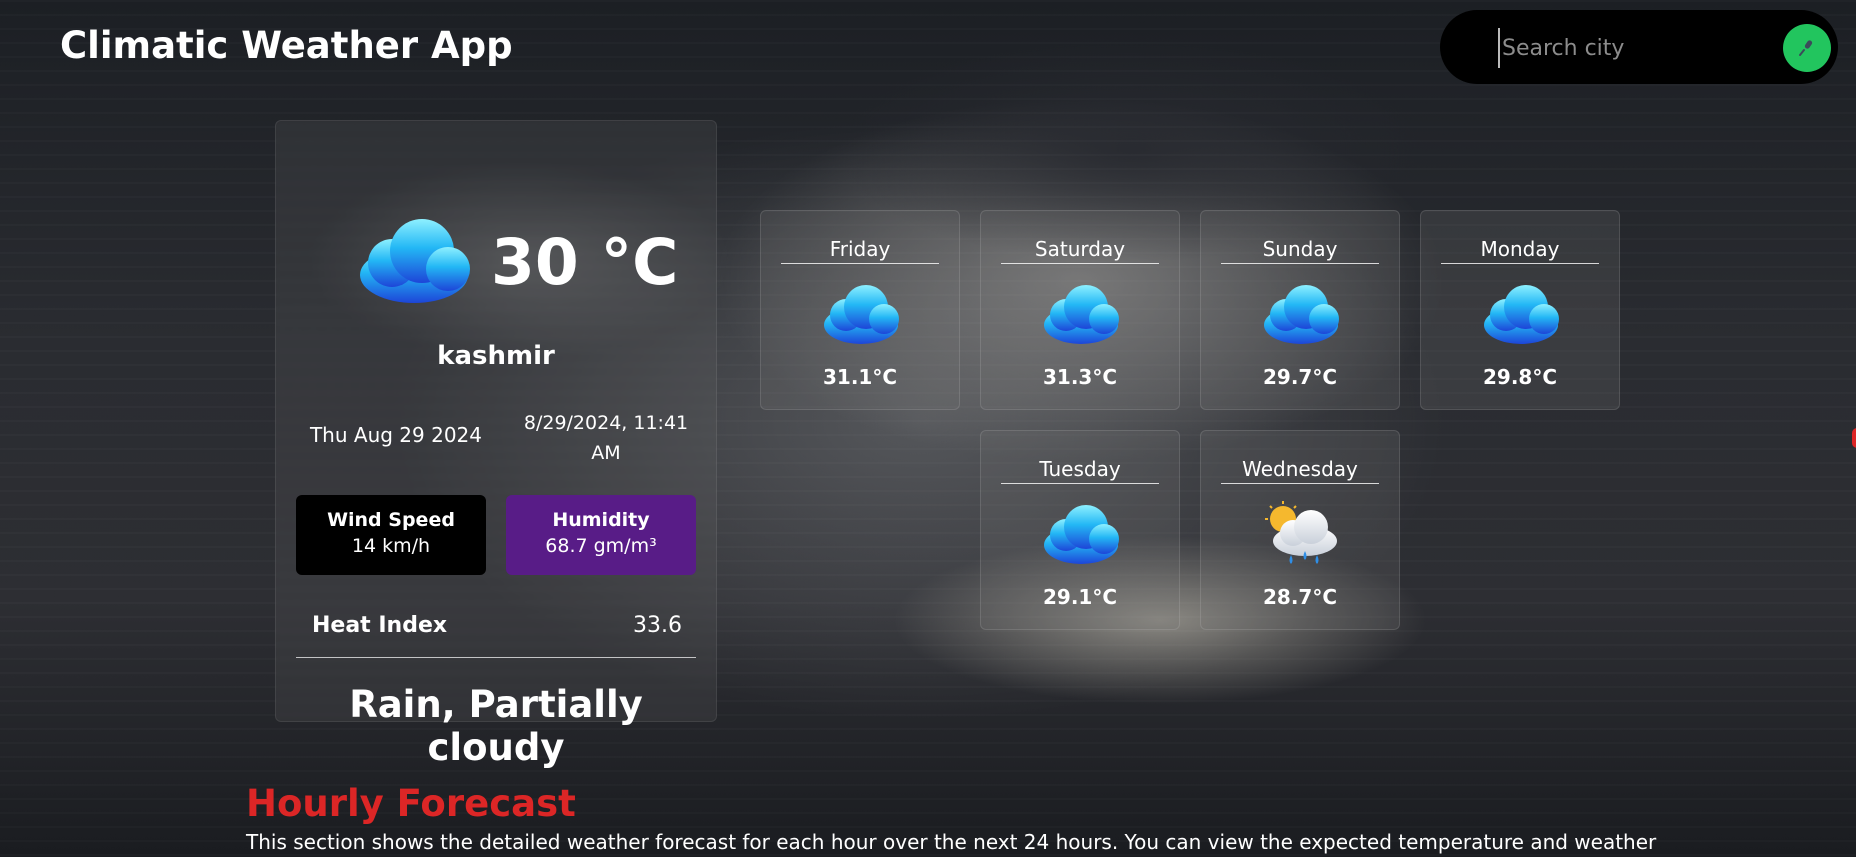 The height and width of the screenshot is (857, 1856). I want to click on current-date: Thu Aug 29 2024, so click(396, 435).